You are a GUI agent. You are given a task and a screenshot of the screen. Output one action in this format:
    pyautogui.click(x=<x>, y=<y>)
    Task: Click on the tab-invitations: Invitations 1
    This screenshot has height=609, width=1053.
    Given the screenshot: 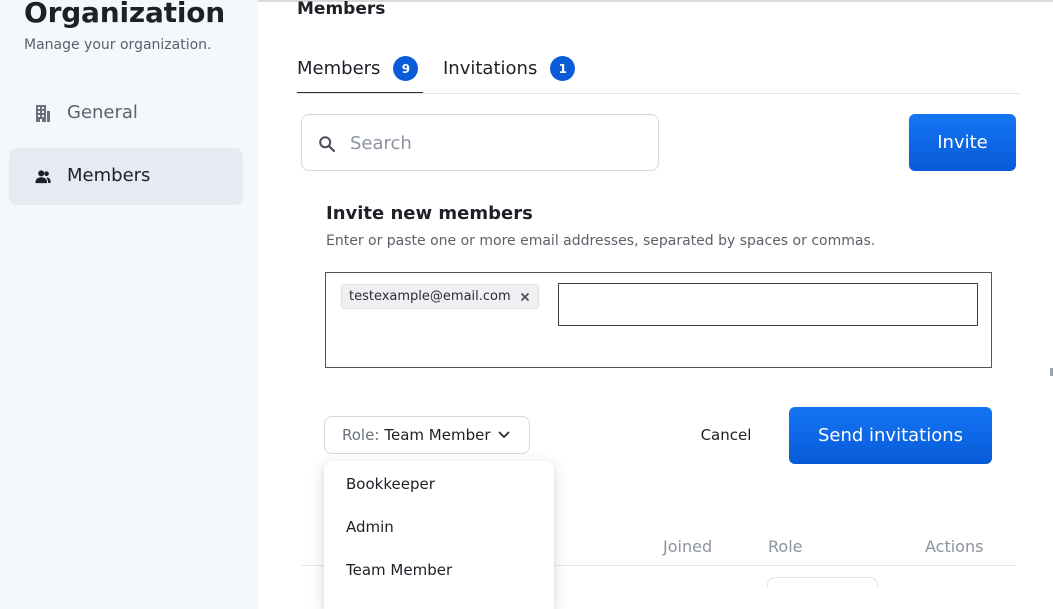 What is the action you would take?
    pyautogui.click(x=509, y=74)
    